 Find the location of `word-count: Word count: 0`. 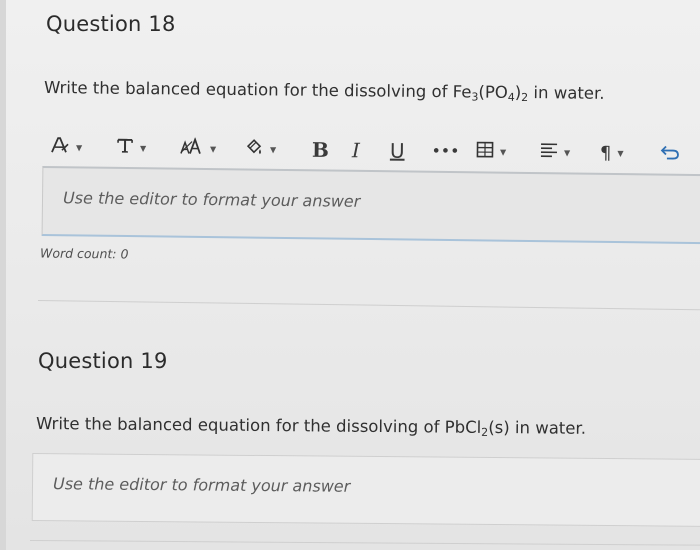

word-count: Word count: 0 is located at coordinates (84, 253).